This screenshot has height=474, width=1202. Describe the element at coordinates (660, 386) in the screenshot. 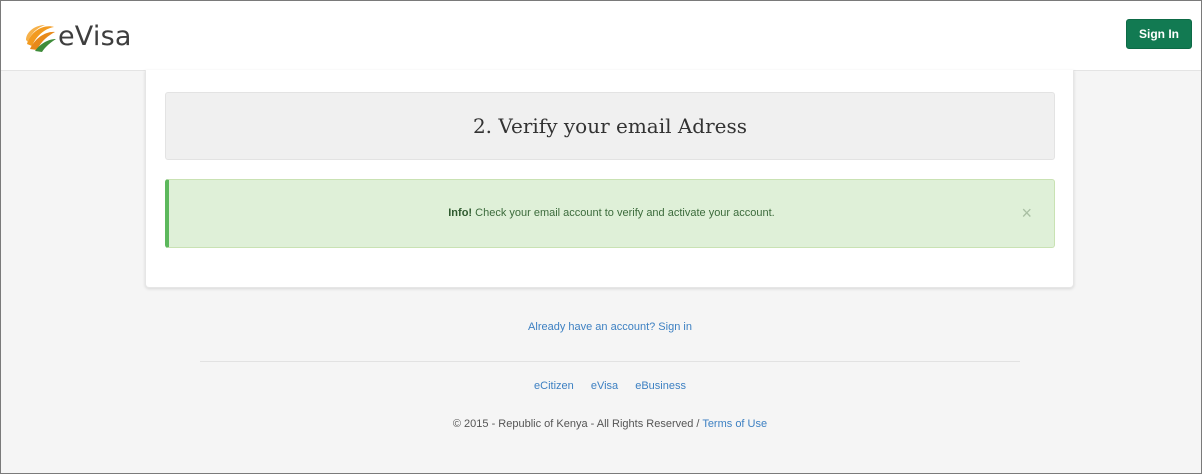

I see `footer-link-ebusiness: eBusiness` at that location.